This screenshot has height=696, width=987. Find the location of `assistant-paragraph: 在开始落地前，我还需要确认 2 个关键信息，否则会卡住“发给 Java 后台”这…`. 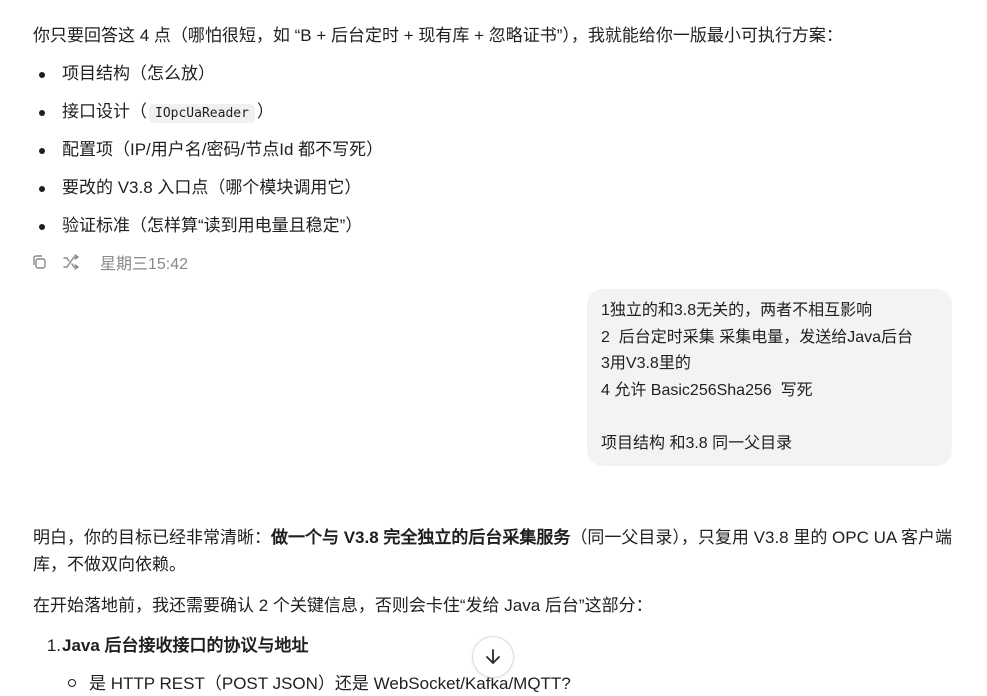

assistant-paragraph: 在开始落地前，我还需要确认 2 个关键信息，否则会卡住“发给 Java 后台”这… is located at coordinates (343, 605).